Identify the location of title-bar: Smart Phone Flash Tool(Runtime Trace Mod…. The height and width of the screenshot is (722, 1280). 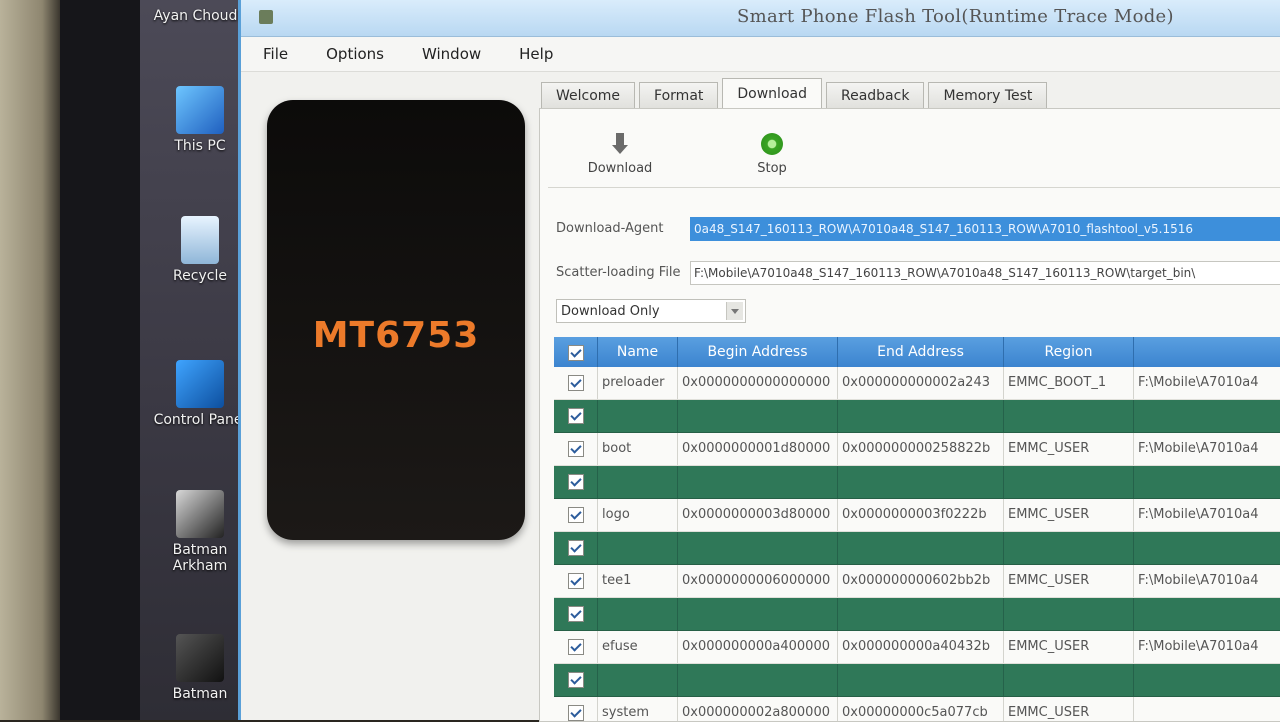
(760, 18).